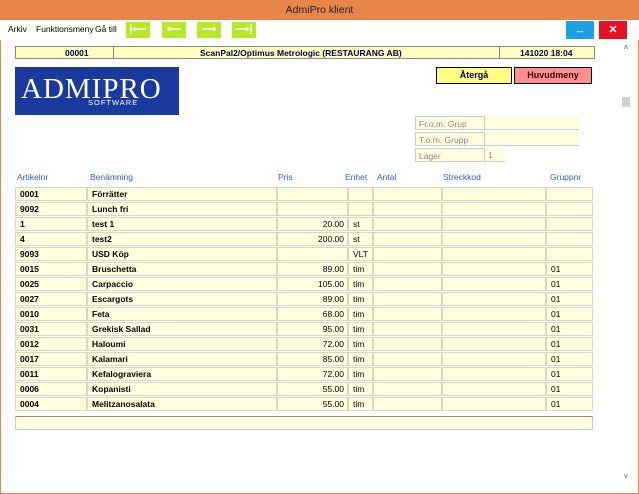  I want to click on main-menu-button: Huvudmeny, so click(553, 75).